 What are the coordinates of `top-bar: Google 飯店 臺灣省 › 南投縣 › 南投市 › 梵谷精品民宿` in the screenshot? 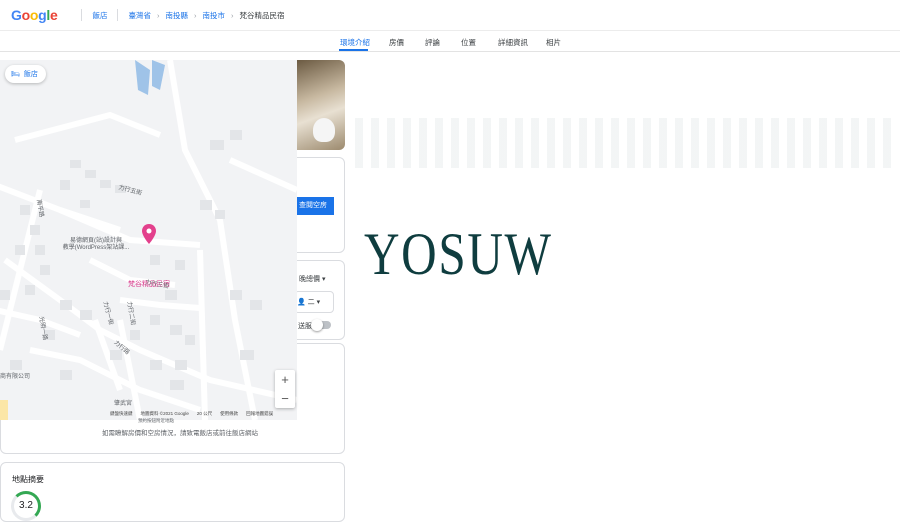 It's located at (450, 15).